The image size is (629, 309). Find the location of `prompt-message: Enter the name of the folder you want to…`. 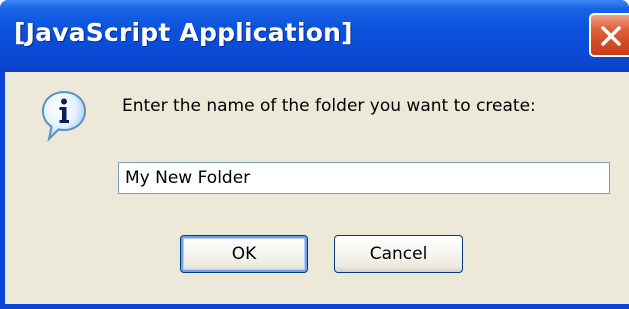

prompt-message: Enter the name of the folder you want to… is located at coordinates (329, 106).